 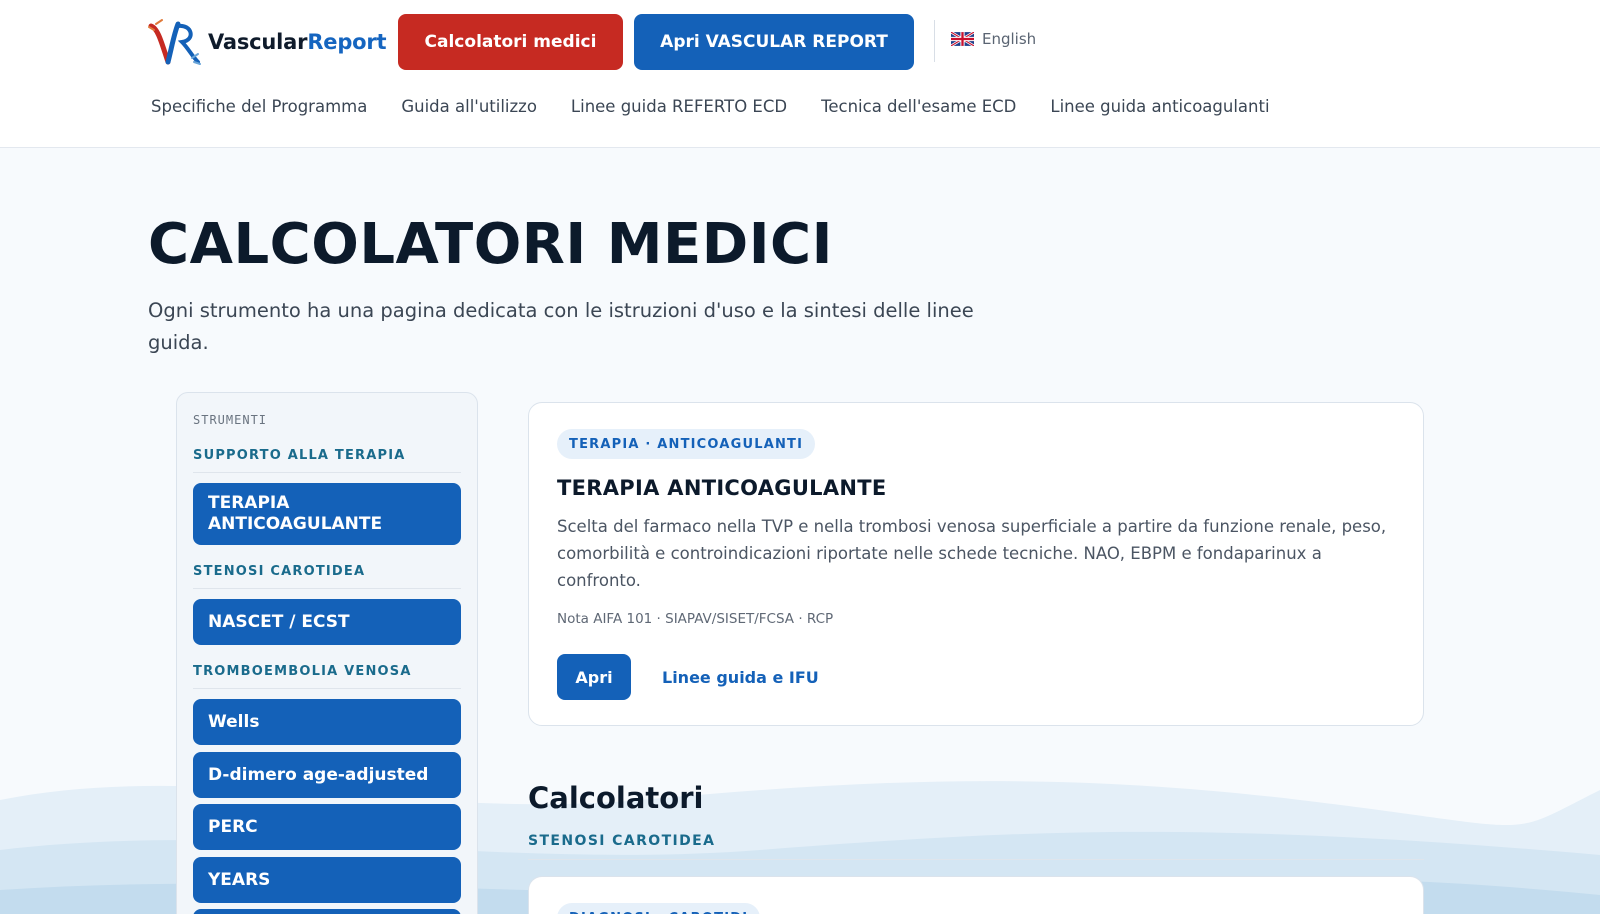 What do you see at coordinates (327, 775) in the screenshot?
I see `sidebar-item-d-dimero: D-dimero age-adjusted` at bounding box center [327, 775].